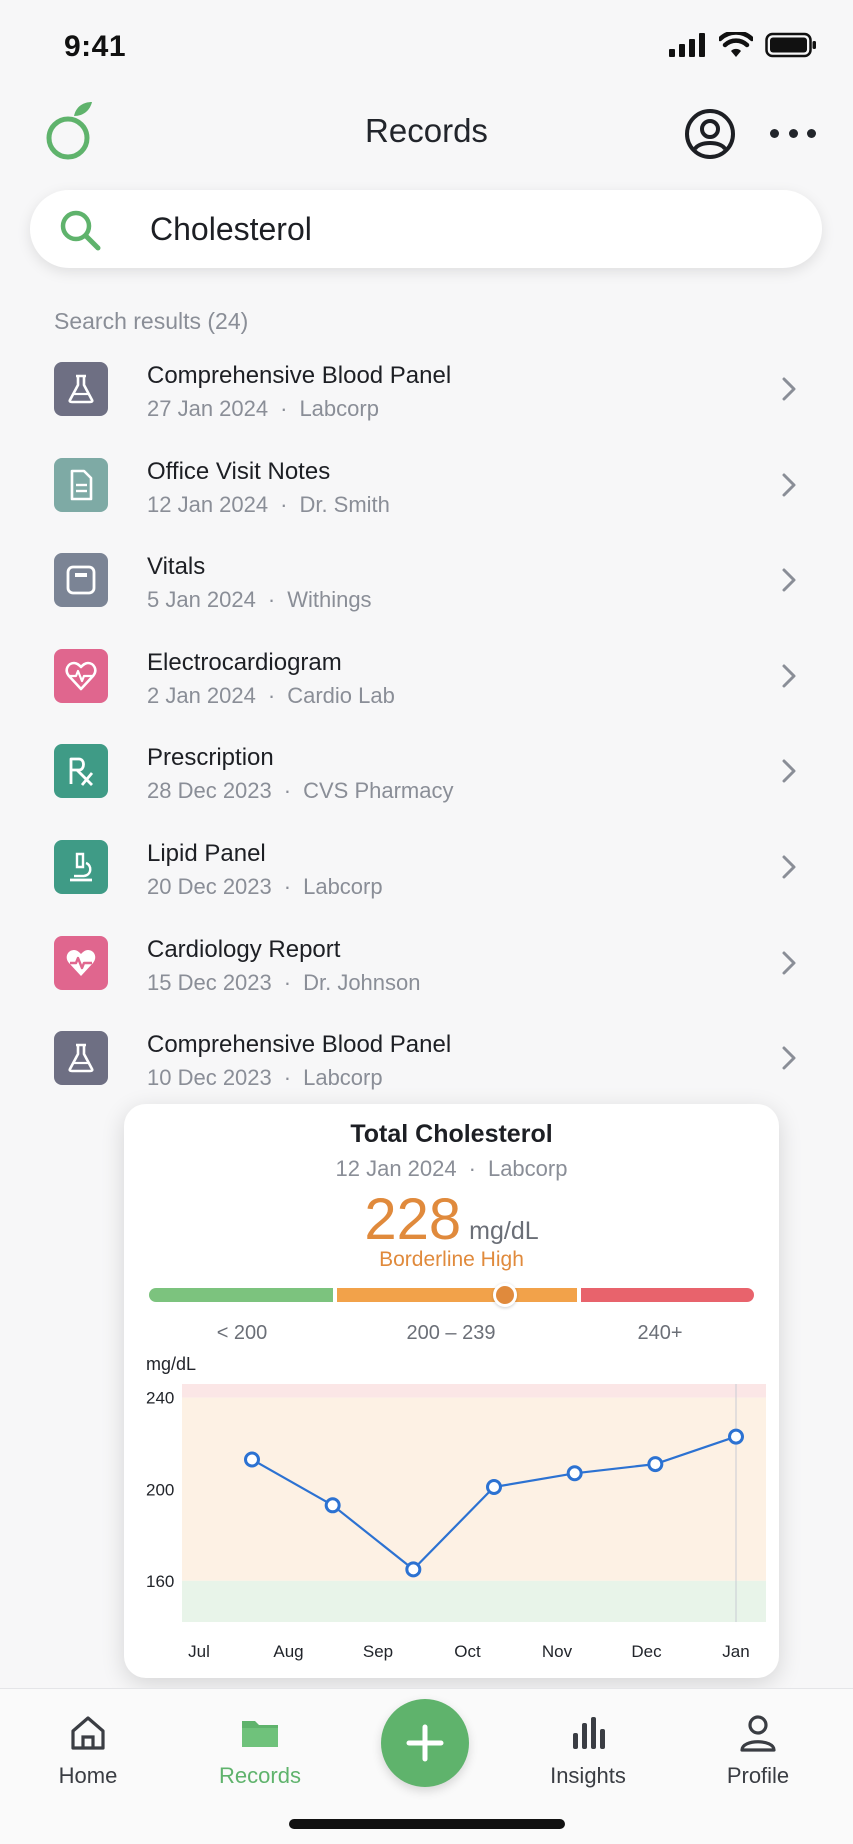  What do you see at coordinates (505, 1295) in the screenshot?
I see `range-marker` at bounding box center [505, 1295].